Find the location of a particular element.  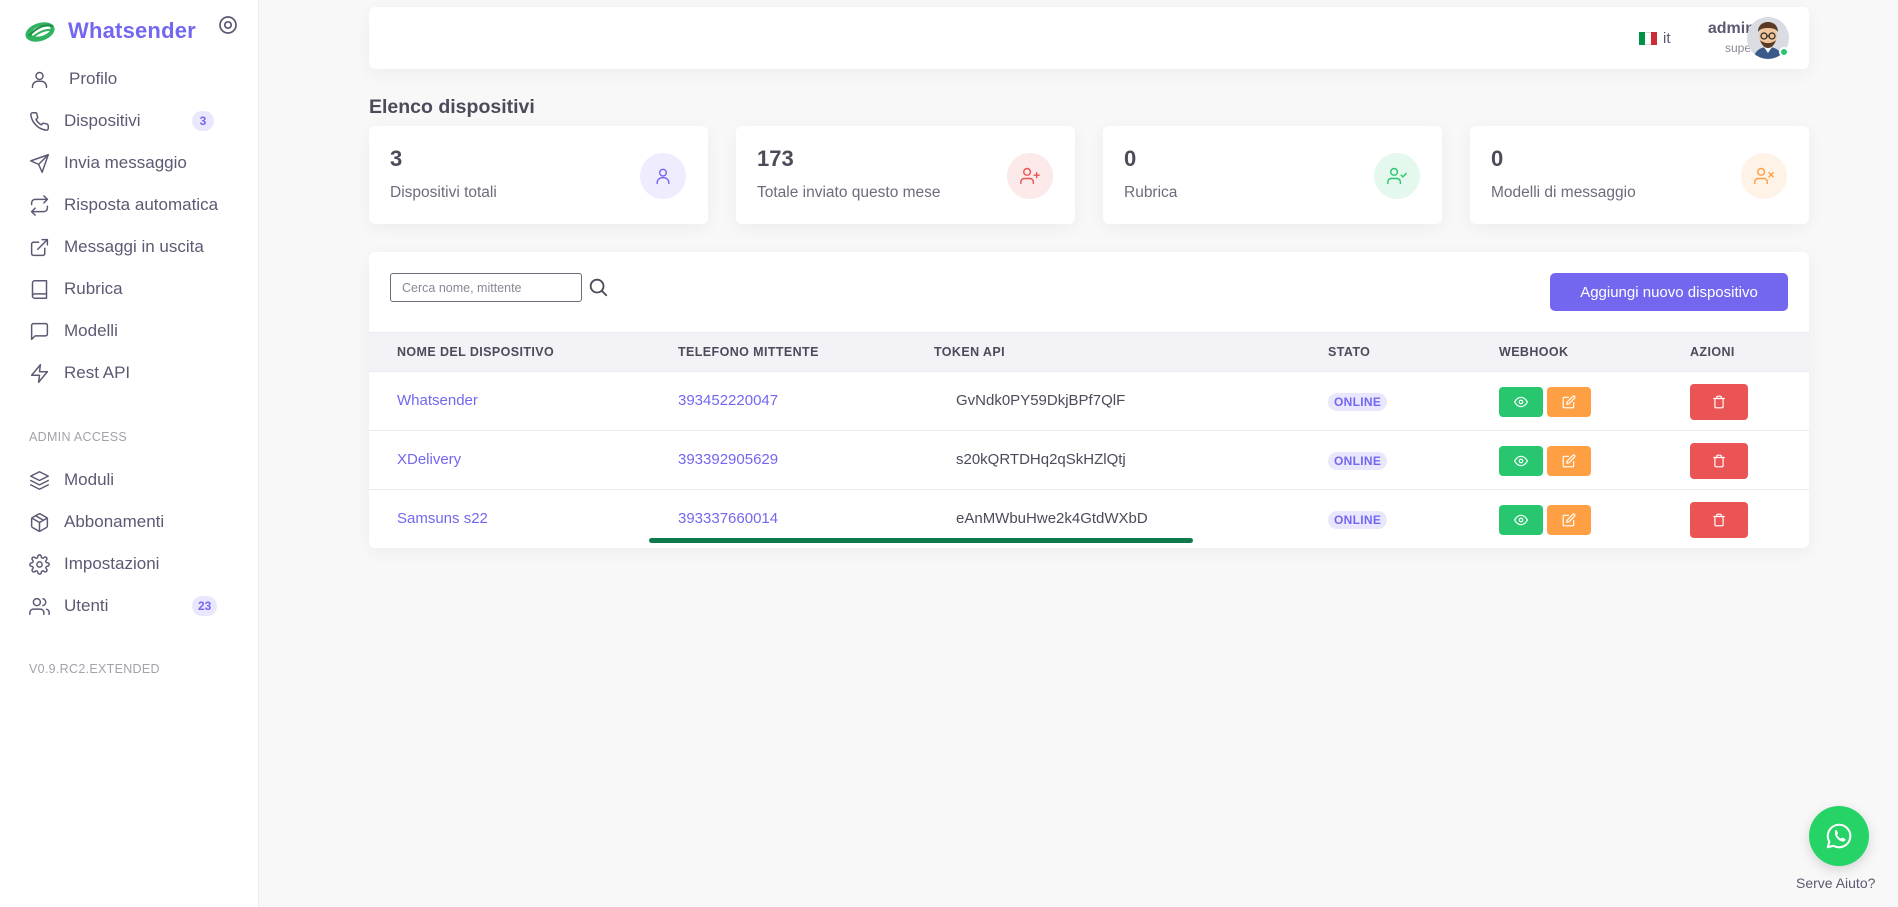

message-square-icon is located at coordinates (39, 331).